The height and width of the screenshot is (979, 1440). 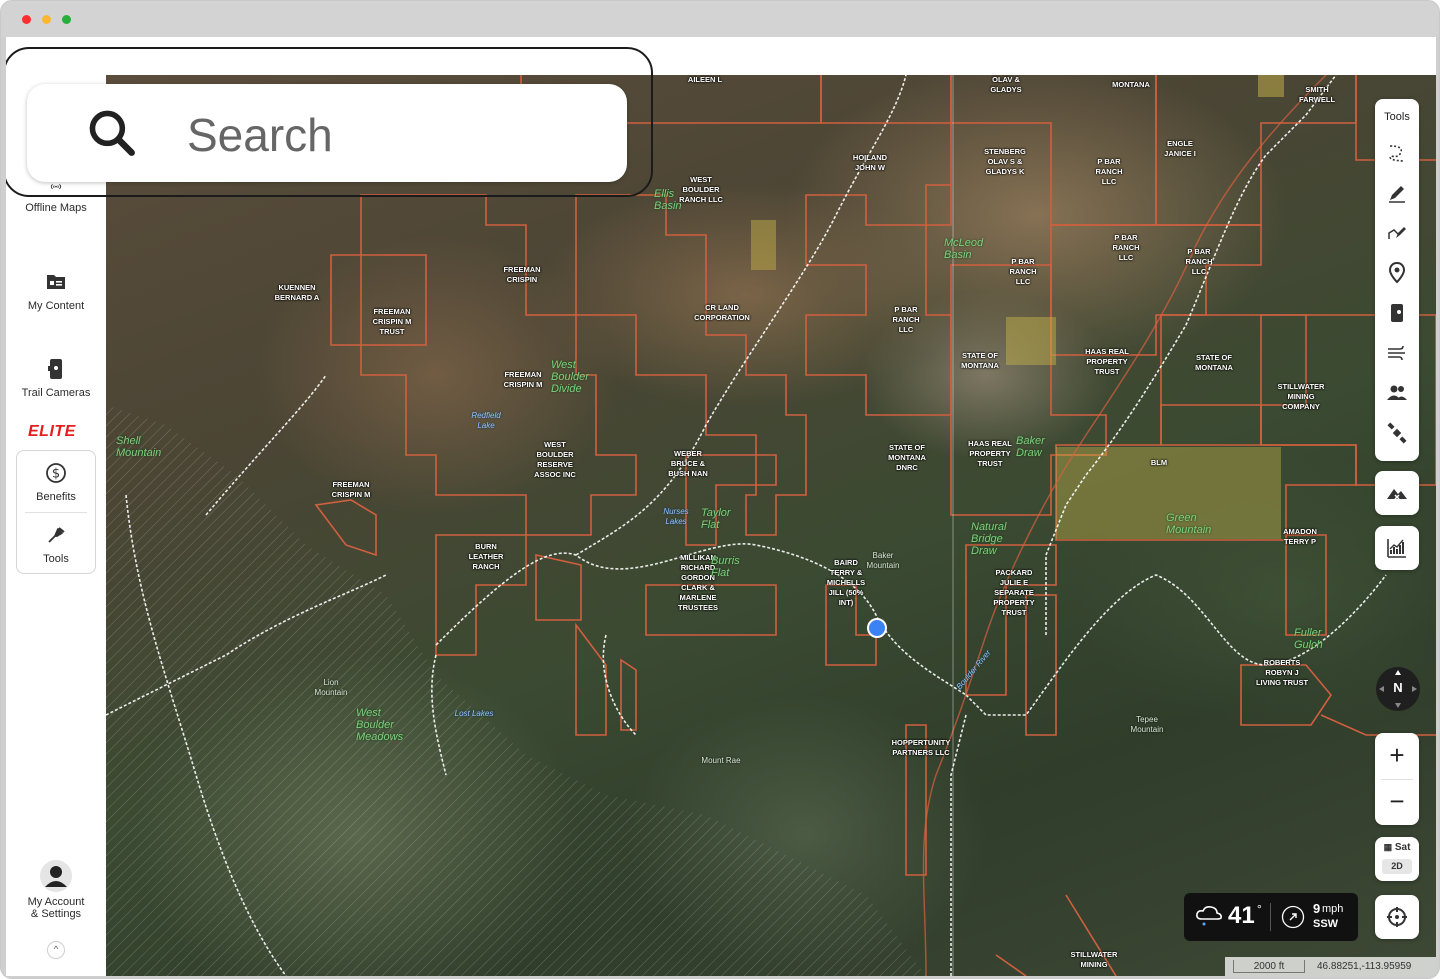 I want to click on place-label: West Boulder Meadows, so click(x=380, y=725).